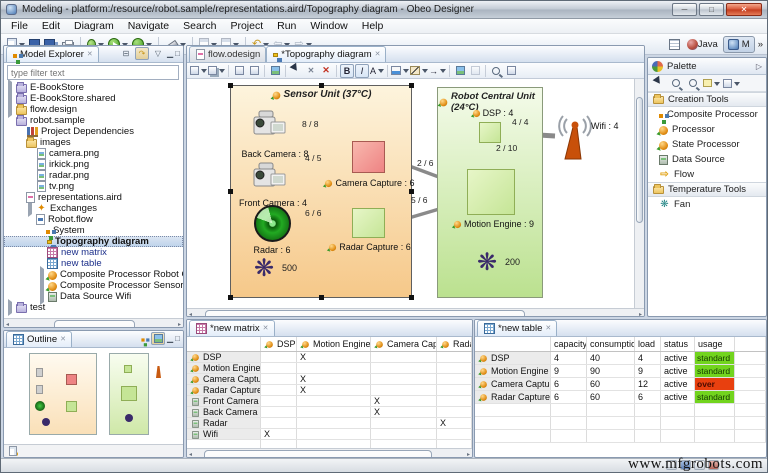 The image size is (768, 473). Describe the element at coordinates (93, 87) in the screenshot. I see `tree-item: E-BookStore` at that location.